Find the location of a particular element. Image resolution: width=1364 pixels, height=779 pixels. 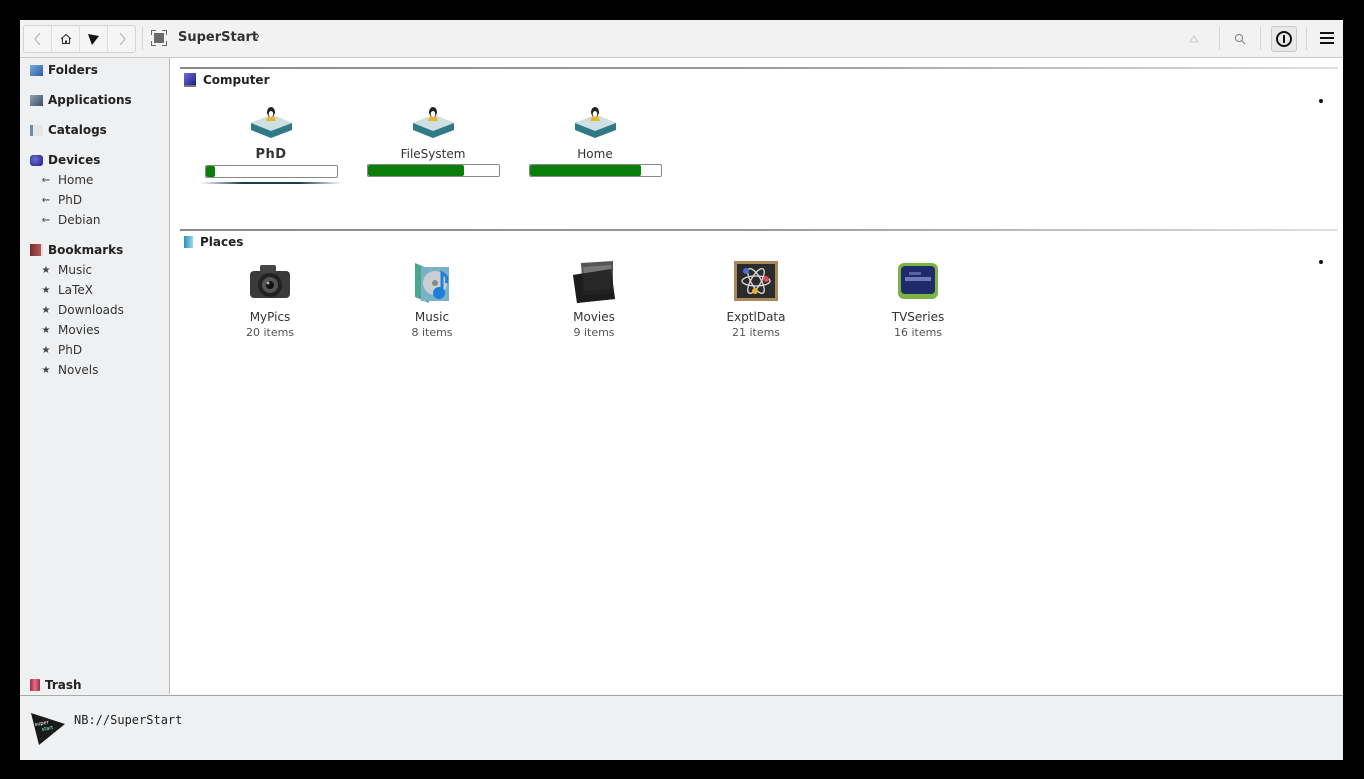

search-button is located at coordinates (1240, 38).